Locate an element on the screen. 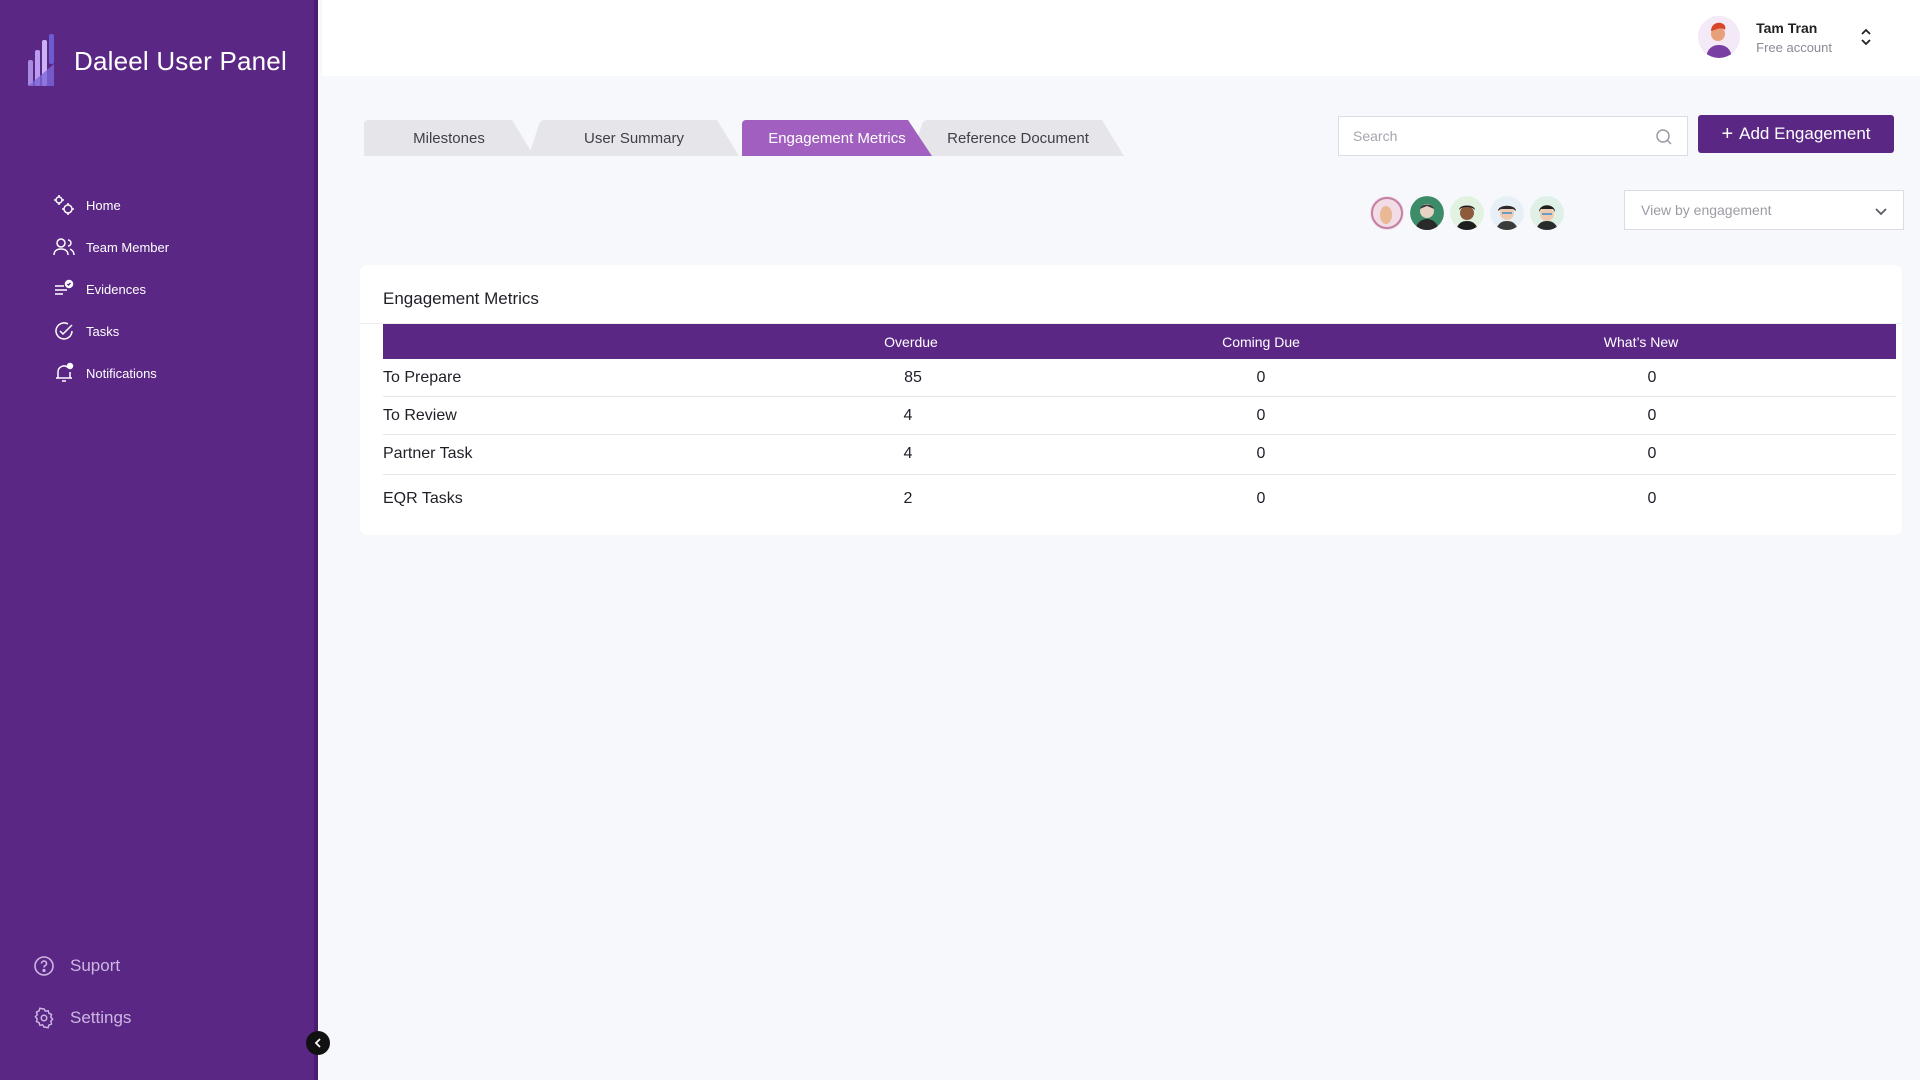  table-row: EQR Tasks 2 0 0 is located at coordinates (1139, 500).